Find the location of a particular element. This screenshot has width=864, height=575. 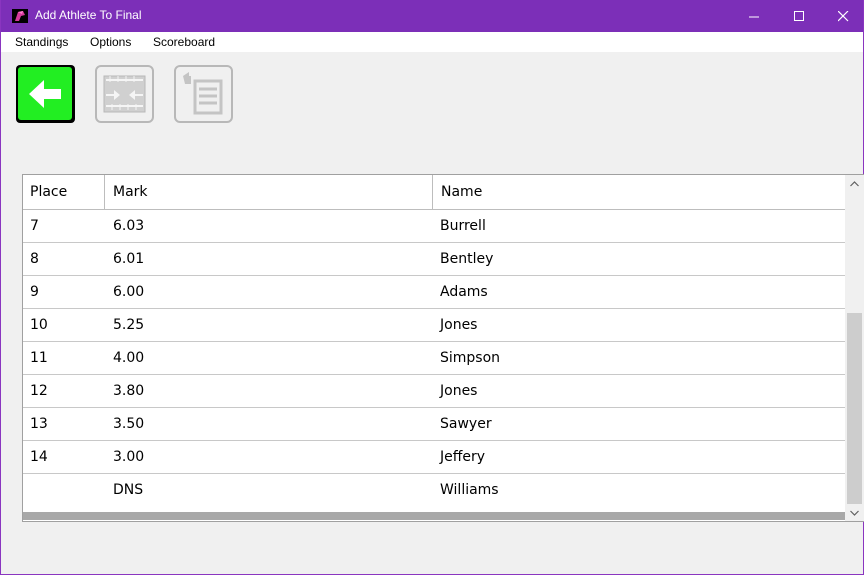

maximize-icon is located at coordinates (798, 15).